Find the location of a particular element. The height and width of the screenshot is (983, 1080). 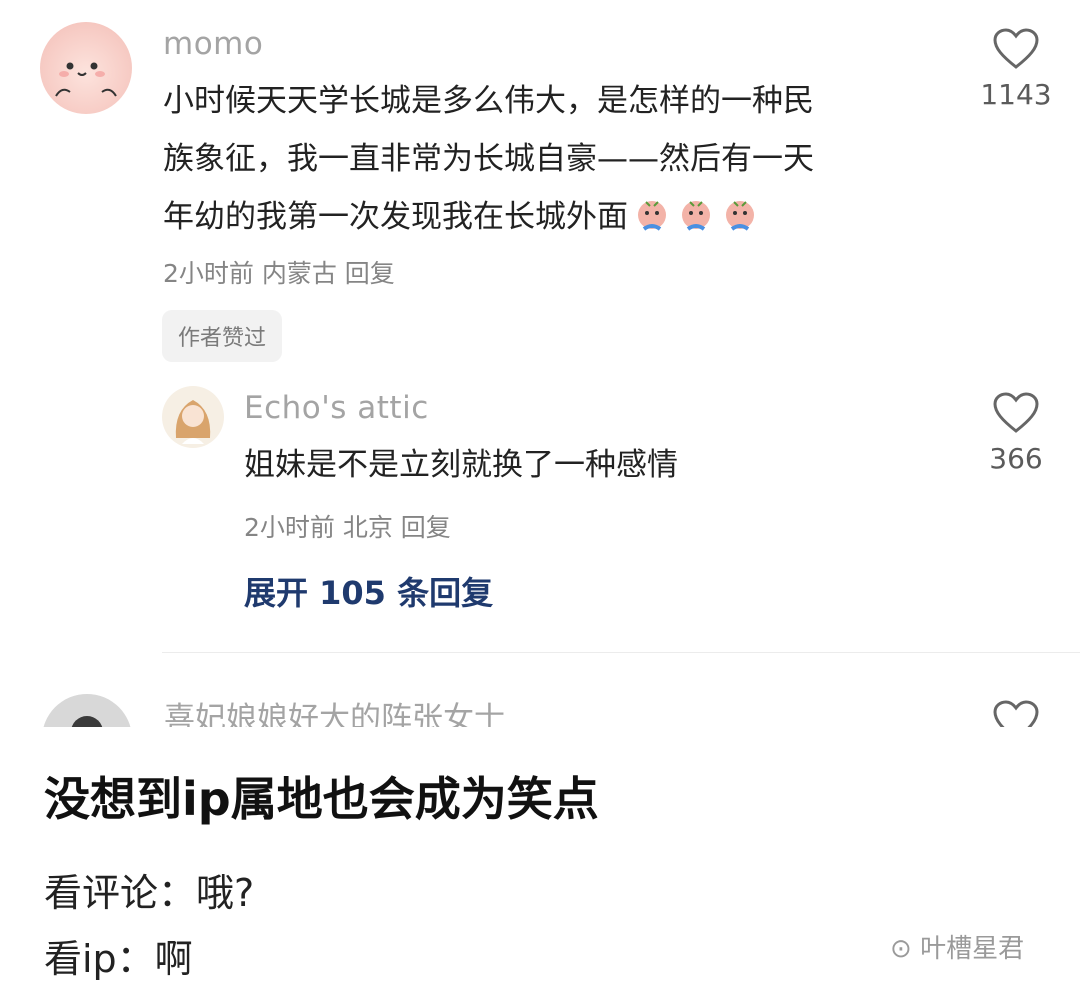

person-photo-icon is located at coordinates (87, 710).